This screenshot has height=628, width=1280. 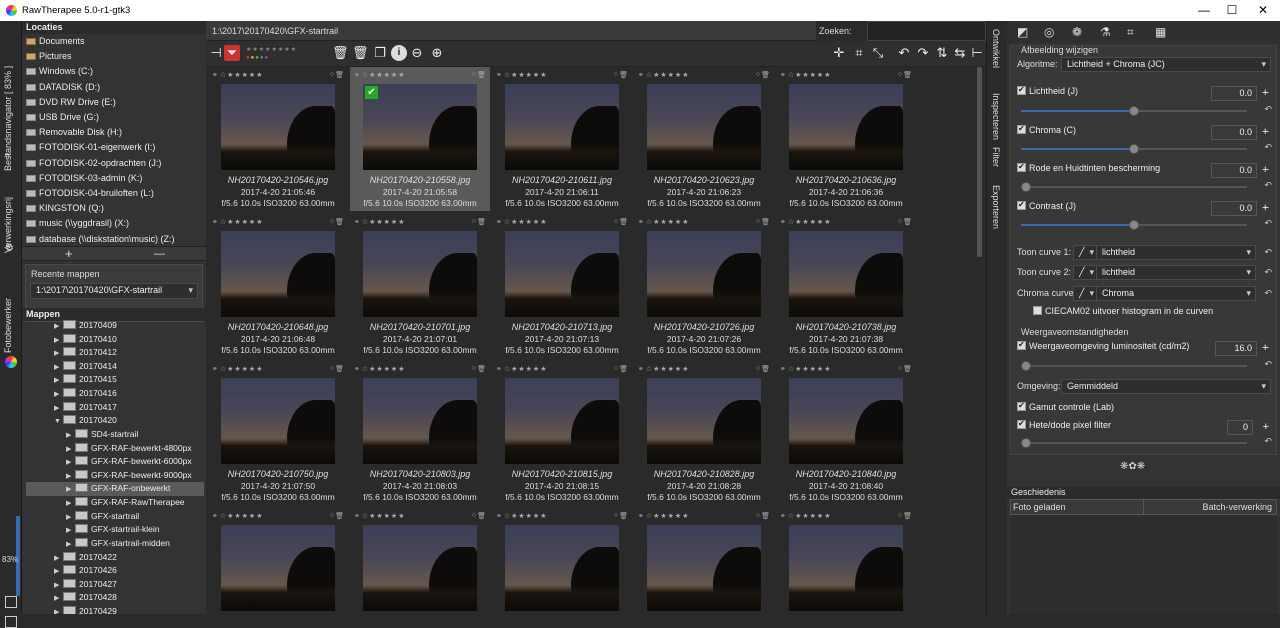 I want to click on place-item: Removable Disk (H:), so click(x=74, y=132).